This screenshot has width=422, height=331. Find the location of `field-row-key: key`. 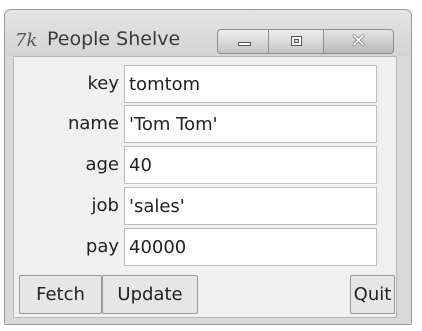

field-row-key: key is located at coordinates (205, 85).